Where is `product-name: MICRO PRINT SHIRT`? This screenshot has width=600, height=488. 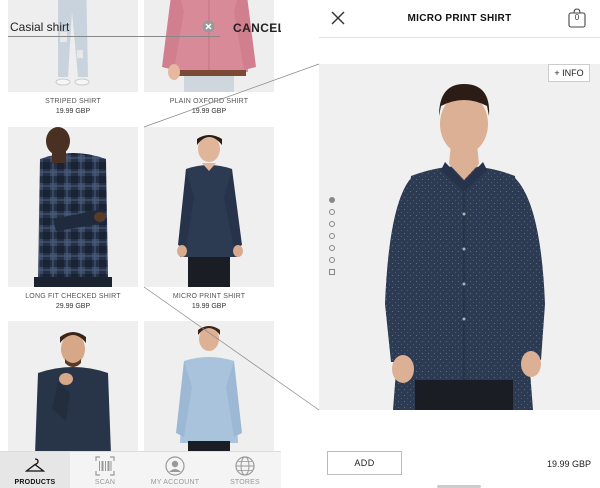
product-name: MICRO PRINT SHIRT is located at coordinates (209, 296).